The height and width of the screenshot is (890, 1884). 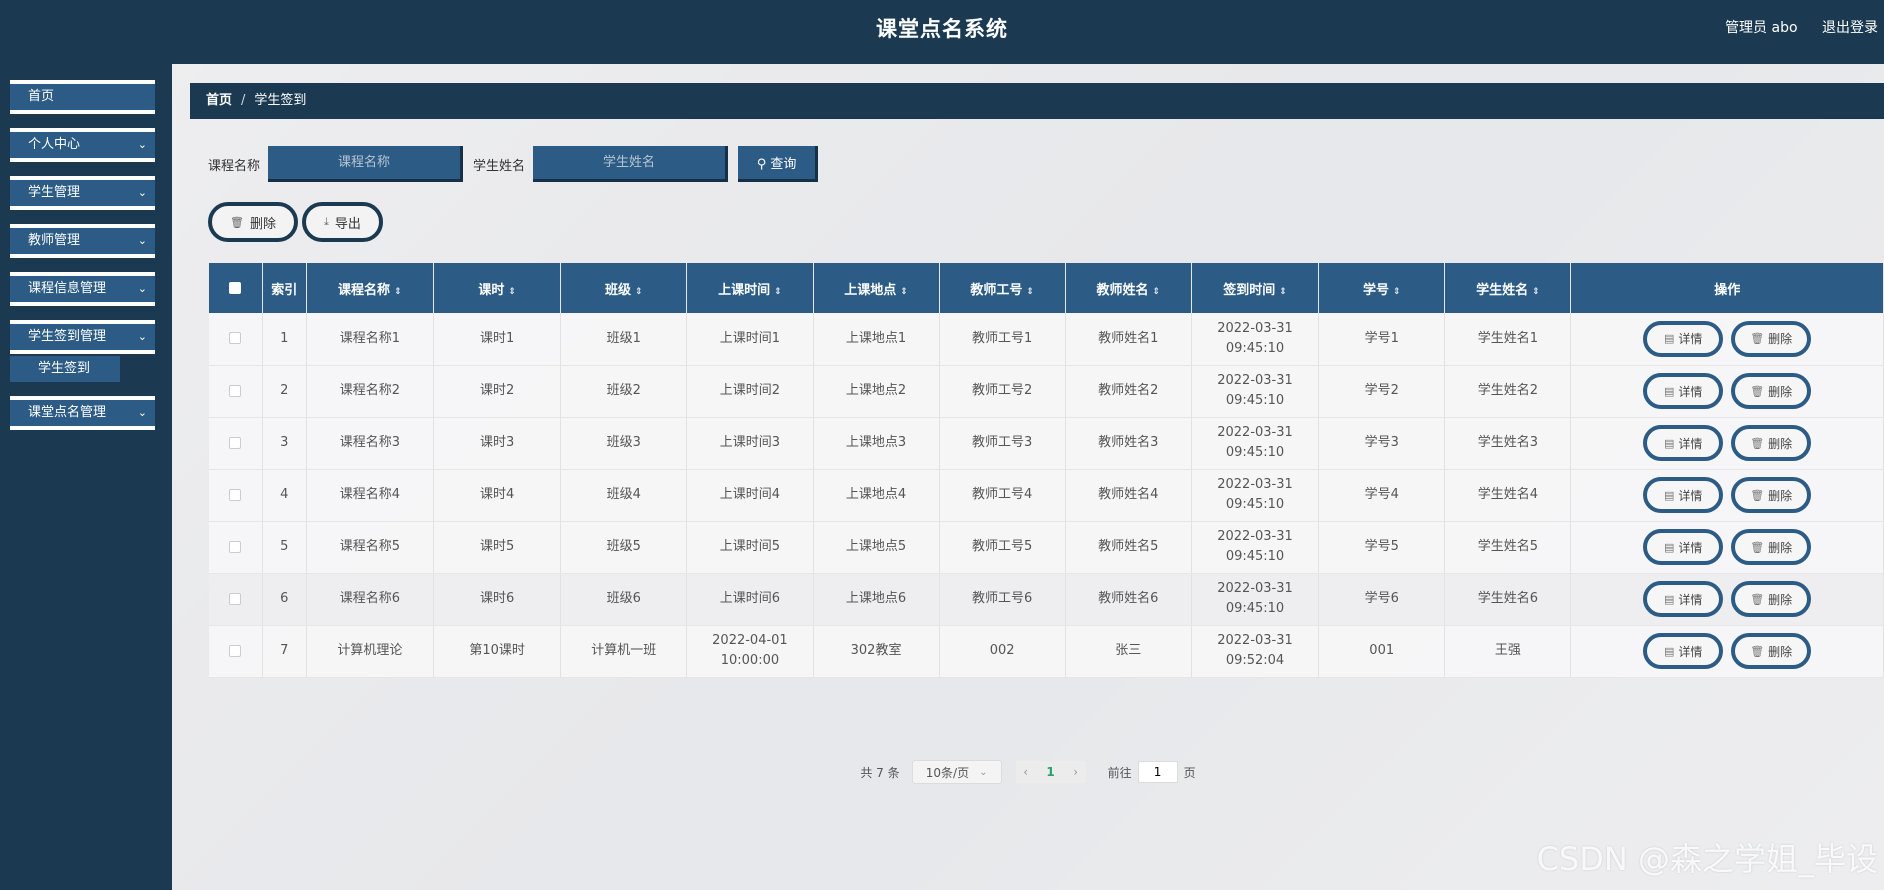 What do you see at coordinates (370, 443) in the screenshot?
I see `table-cell: 课程名称3` at bounding box center [370, 443].